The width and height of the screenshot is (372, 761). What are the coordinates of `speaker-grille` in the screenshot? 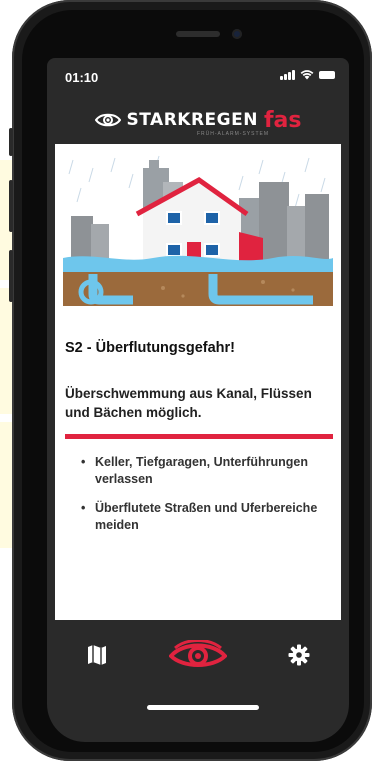 It's located at (198, 34).